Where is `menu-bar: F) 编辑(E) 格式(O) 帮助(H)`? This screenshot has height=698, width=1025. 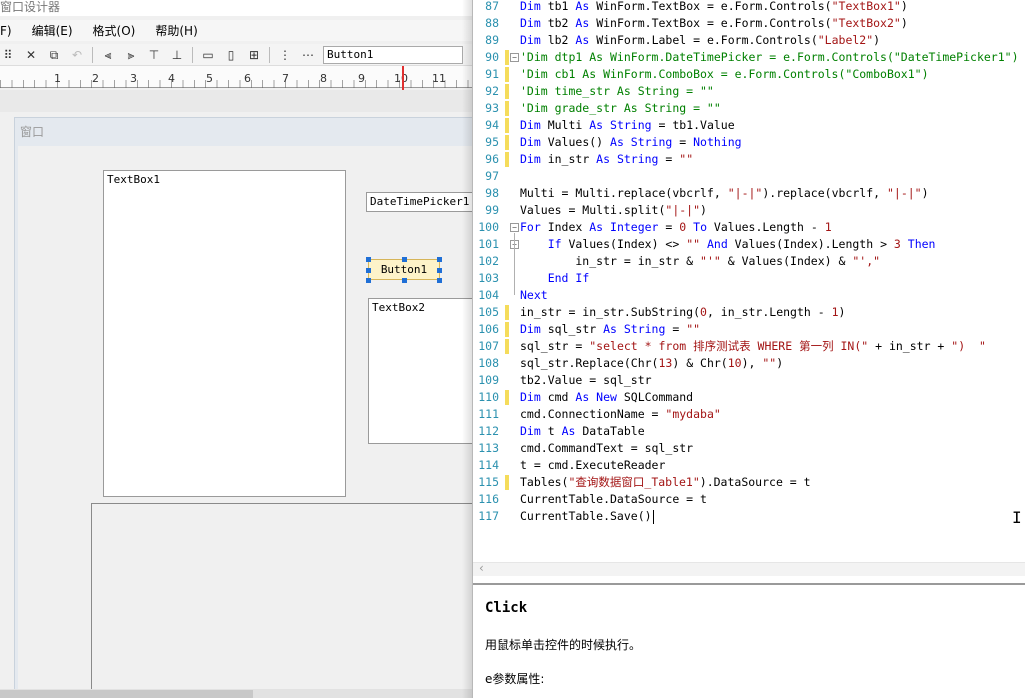
menu-bar: F) 编辑(E) 格式(O) 帮助(H) is located at coordinates (236, 30).